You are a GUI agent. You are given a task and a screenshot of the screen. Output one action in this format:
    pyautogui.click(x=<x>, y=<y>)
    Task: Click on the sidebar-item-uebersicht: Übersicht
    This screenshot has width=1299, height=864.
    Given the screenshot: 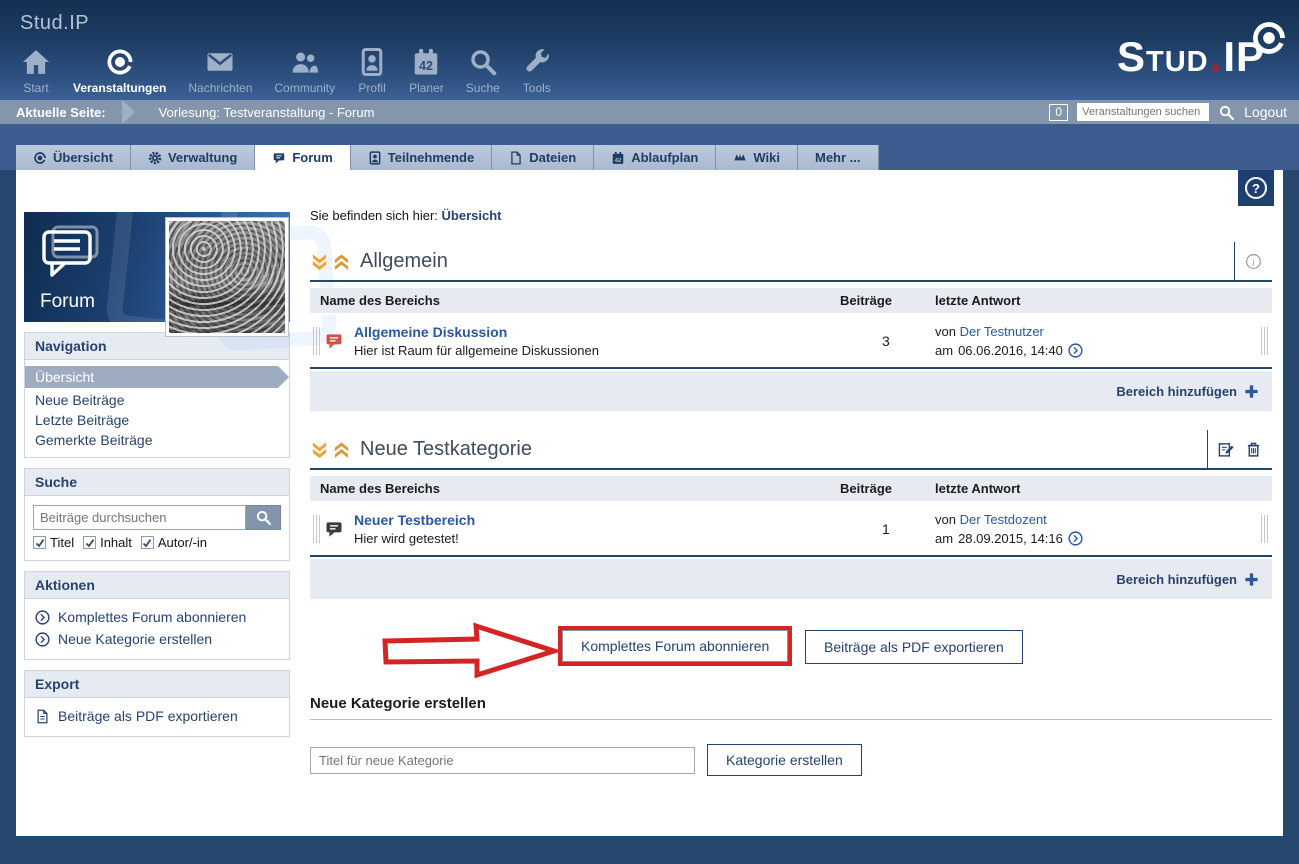 What is the action you would take?
    pyautogui.click(x=157, y=377)
    